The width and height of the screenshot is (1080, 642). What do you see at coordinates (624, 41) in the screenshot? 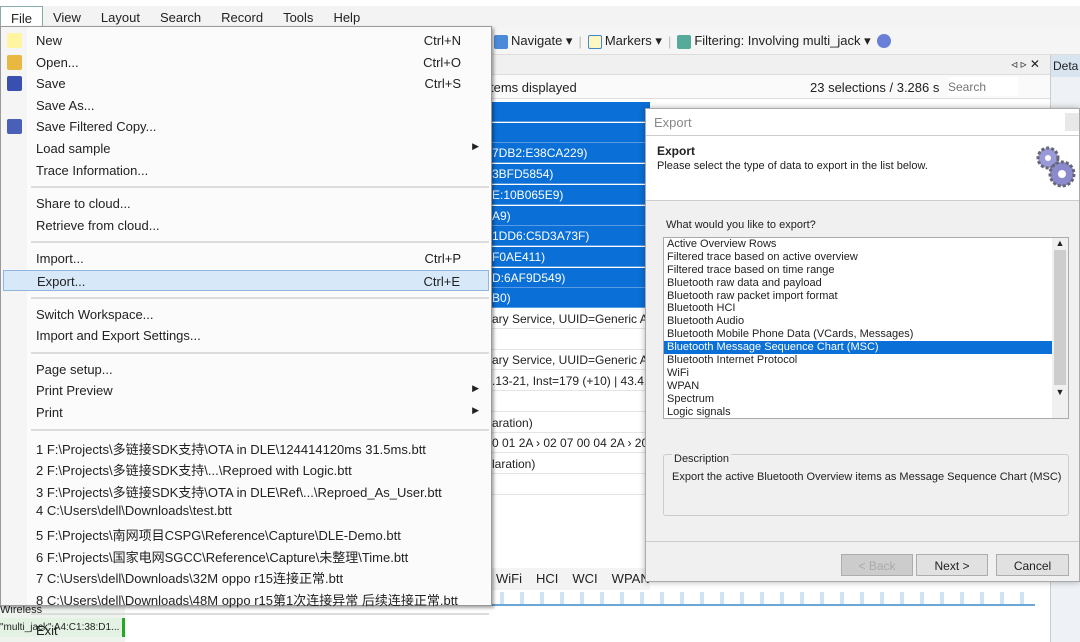
I see `markers-button: Markers ▾` at bounding box center [624, 41].